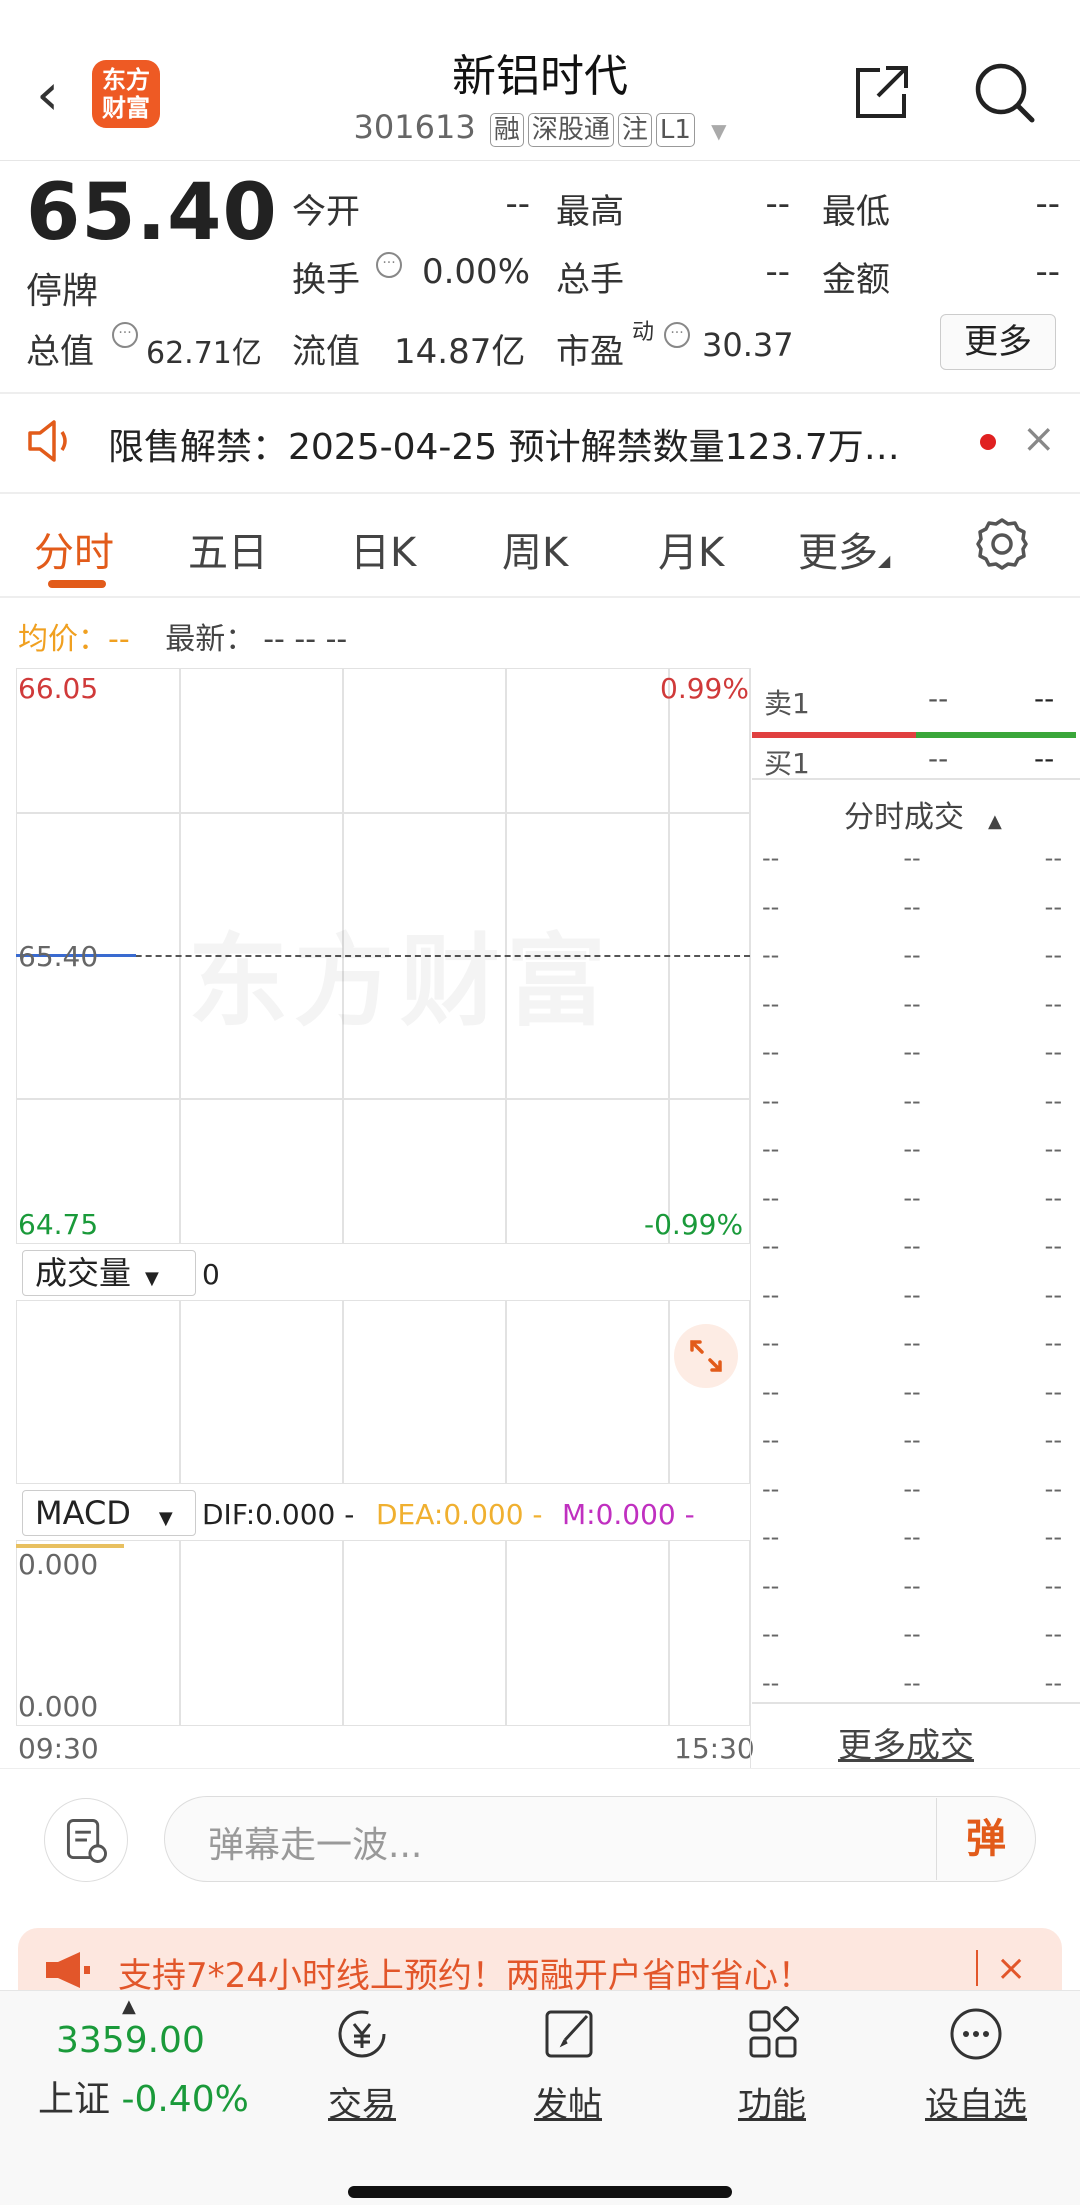  I want to click on gear-icon, so click(1002, 544).